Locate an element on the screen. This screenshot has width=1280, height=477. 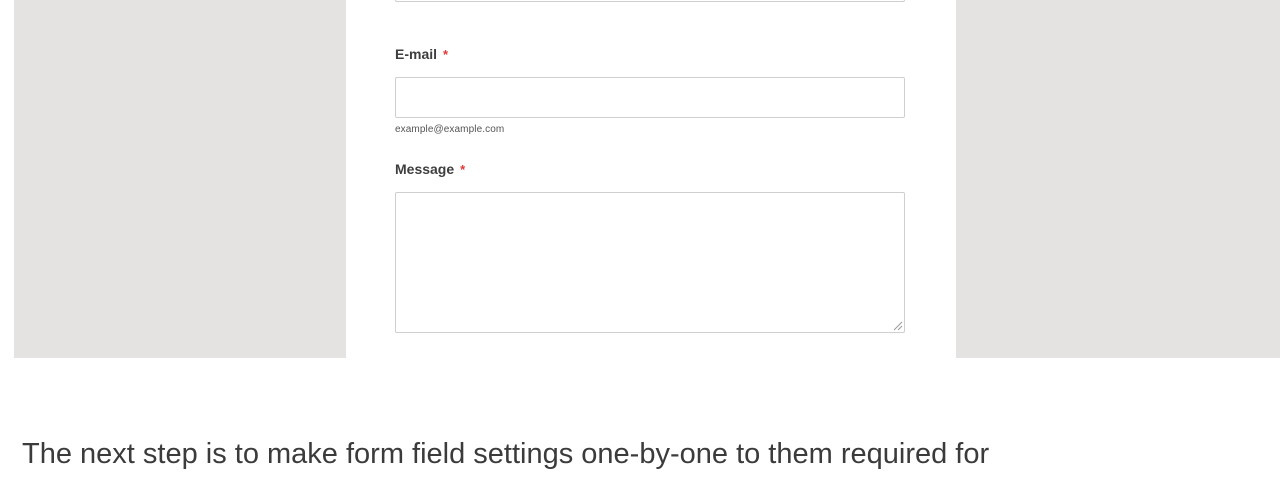
message-label-text: Message is located at coordinates (425, 169).